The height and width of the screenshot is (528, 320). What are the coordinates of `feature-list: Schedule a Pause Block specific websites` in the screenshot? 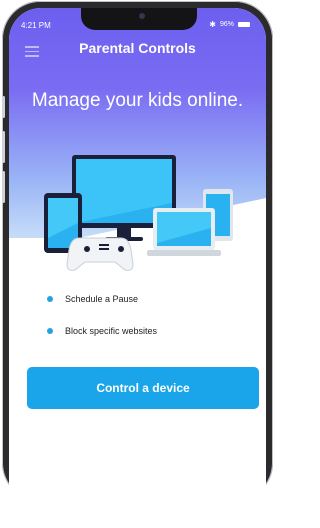 It's located at (102, 324).